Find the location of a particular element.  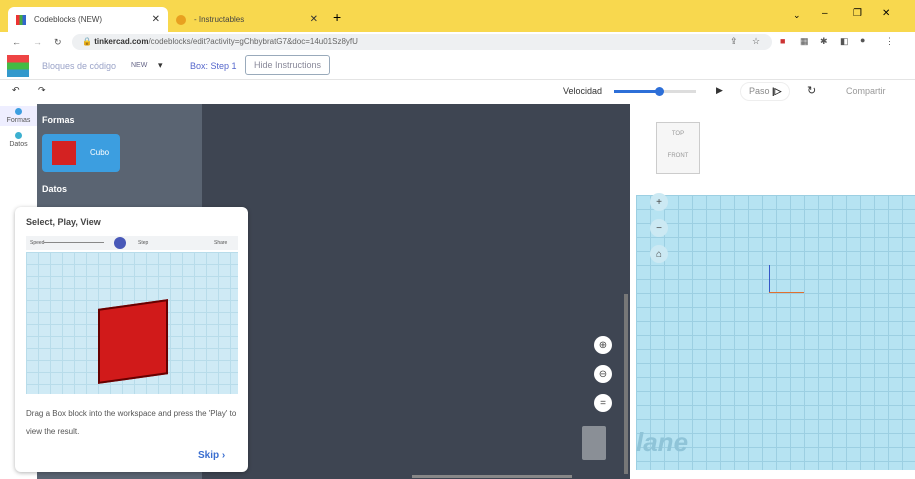

restore-button: ❐ is located at coordinates (857, 13).